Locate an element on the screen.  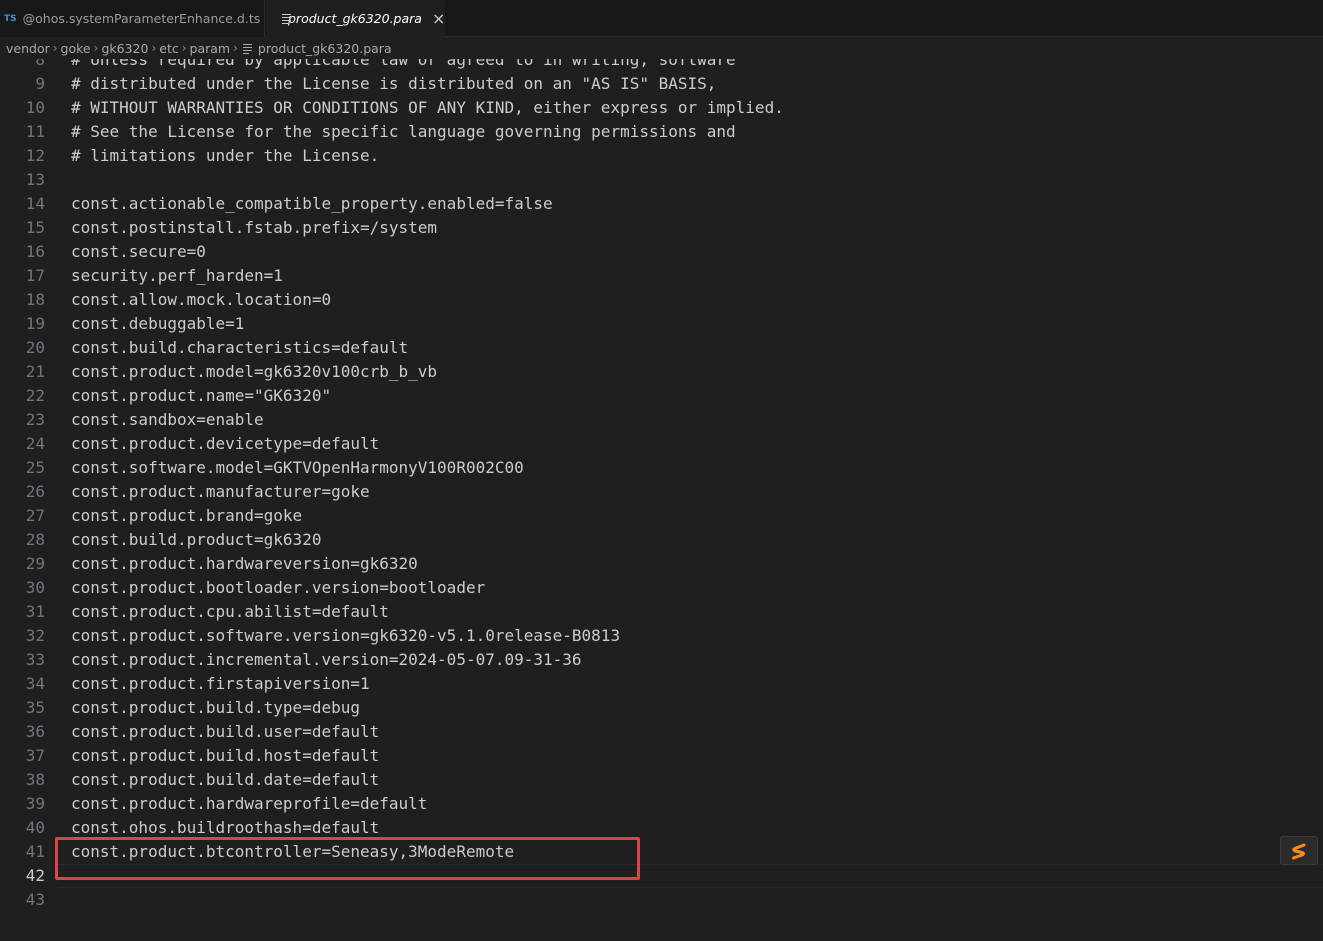
line-number: 28 is located at coordinates (35, 539).